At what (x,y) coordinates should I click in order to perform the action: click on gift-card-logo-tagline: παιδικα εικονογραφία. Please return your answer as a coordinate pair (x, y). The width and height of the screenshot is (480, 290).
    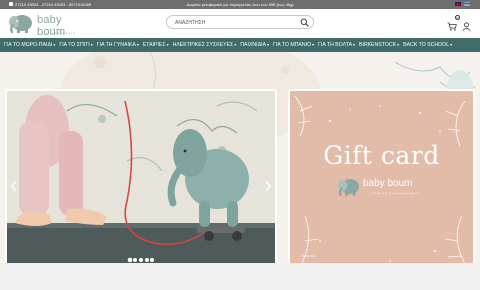
    Looking at the image, I should click on (395, 193).